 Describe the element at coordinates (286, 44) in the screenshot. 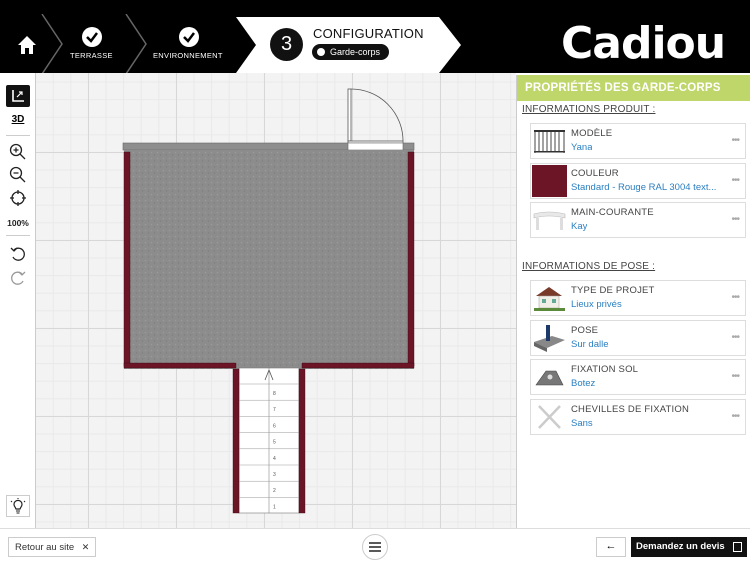

I see `step-number-badge: 3` at that location.